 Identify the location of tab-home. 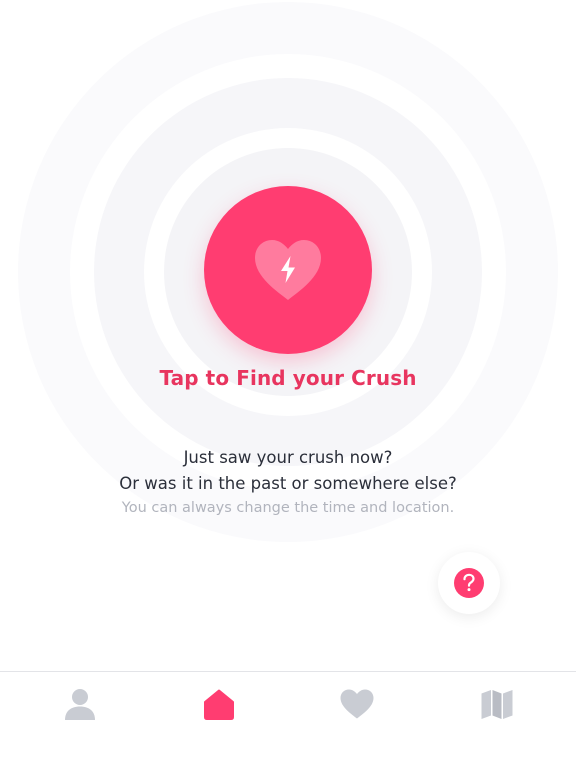
(219, 706).